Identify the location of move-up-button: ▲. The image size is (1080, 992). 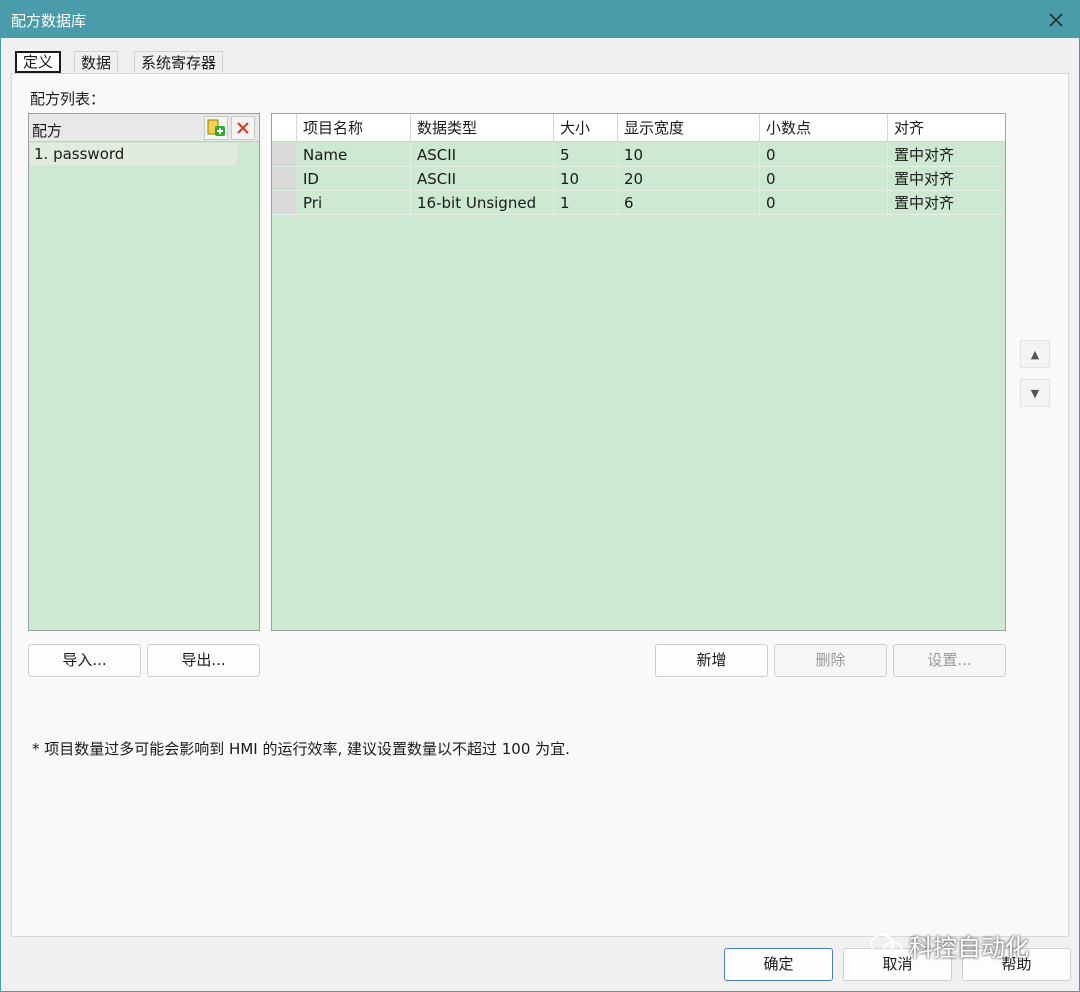
(1035, 354).